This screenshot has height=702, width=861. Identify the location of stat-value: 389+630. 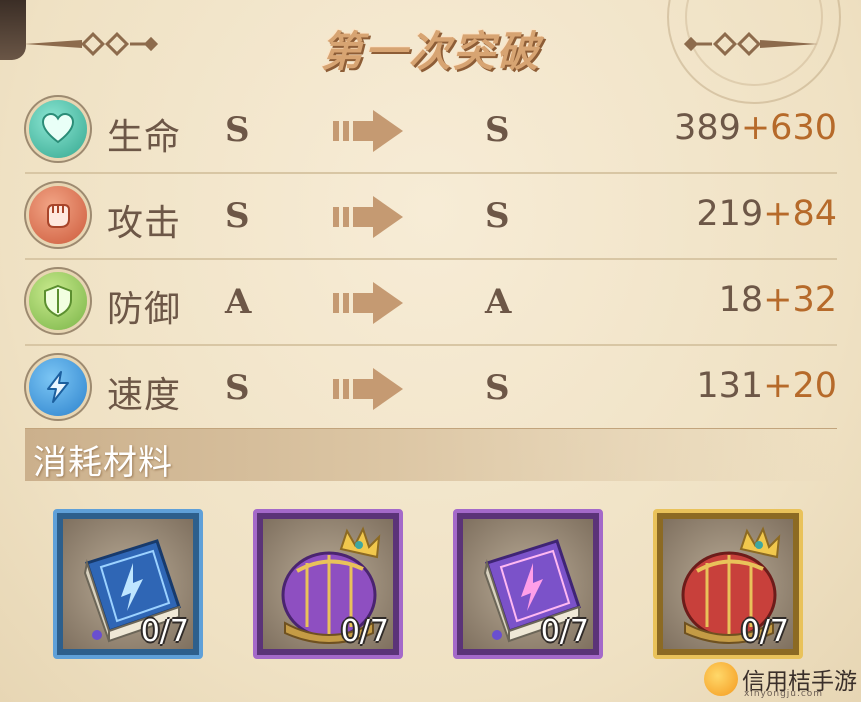
(755, 128).